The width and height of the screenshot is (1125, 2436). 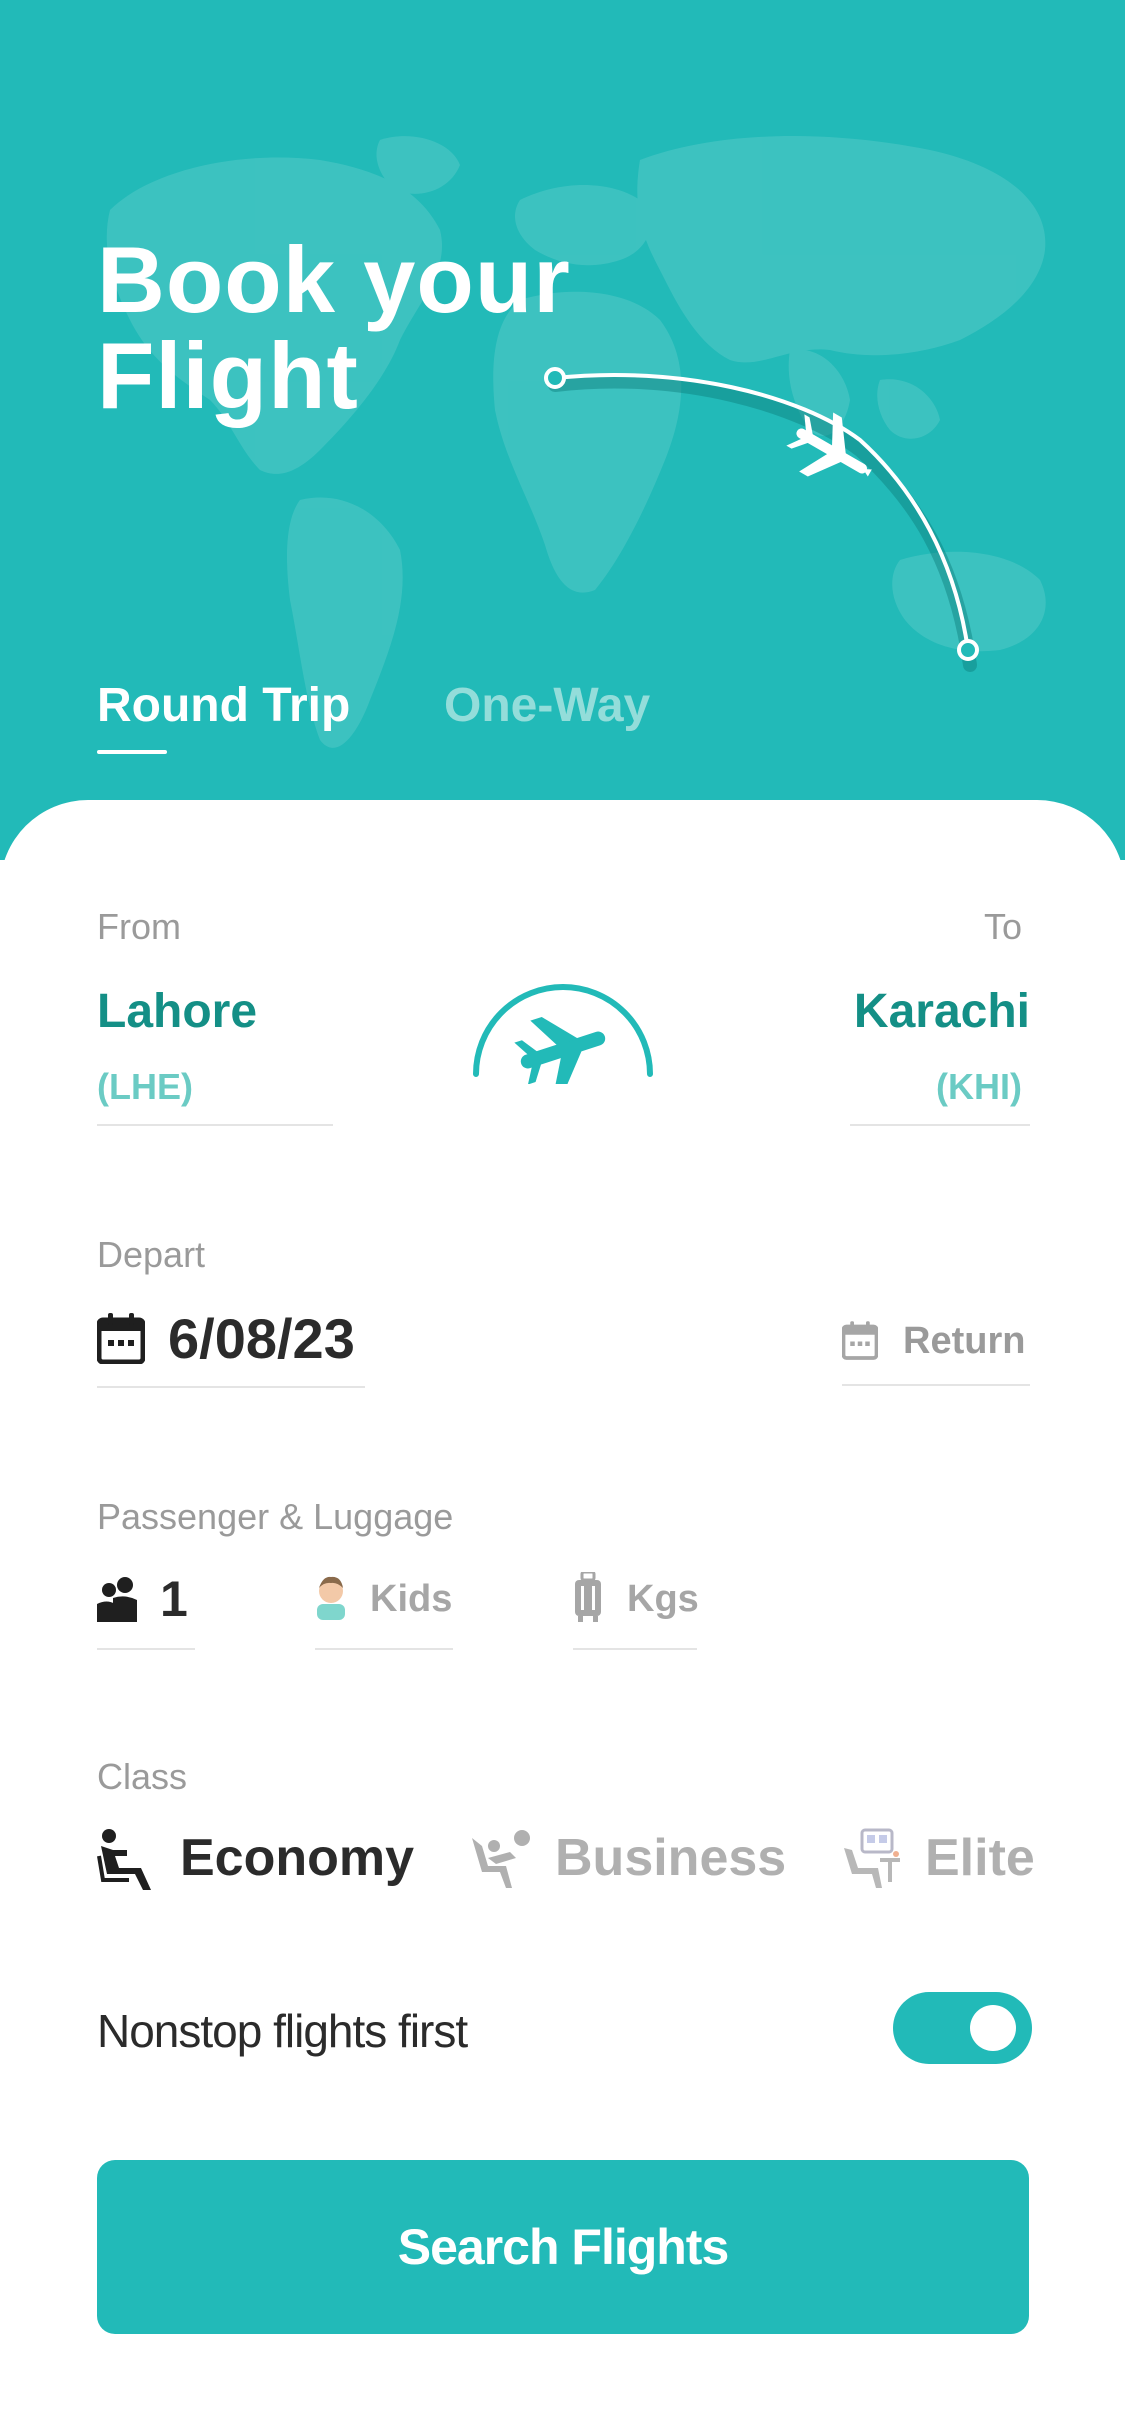 What do you see at coordinates (384, 1649) in the screenshot?
I see `kids-underline` at bounding box center [384, 1649].